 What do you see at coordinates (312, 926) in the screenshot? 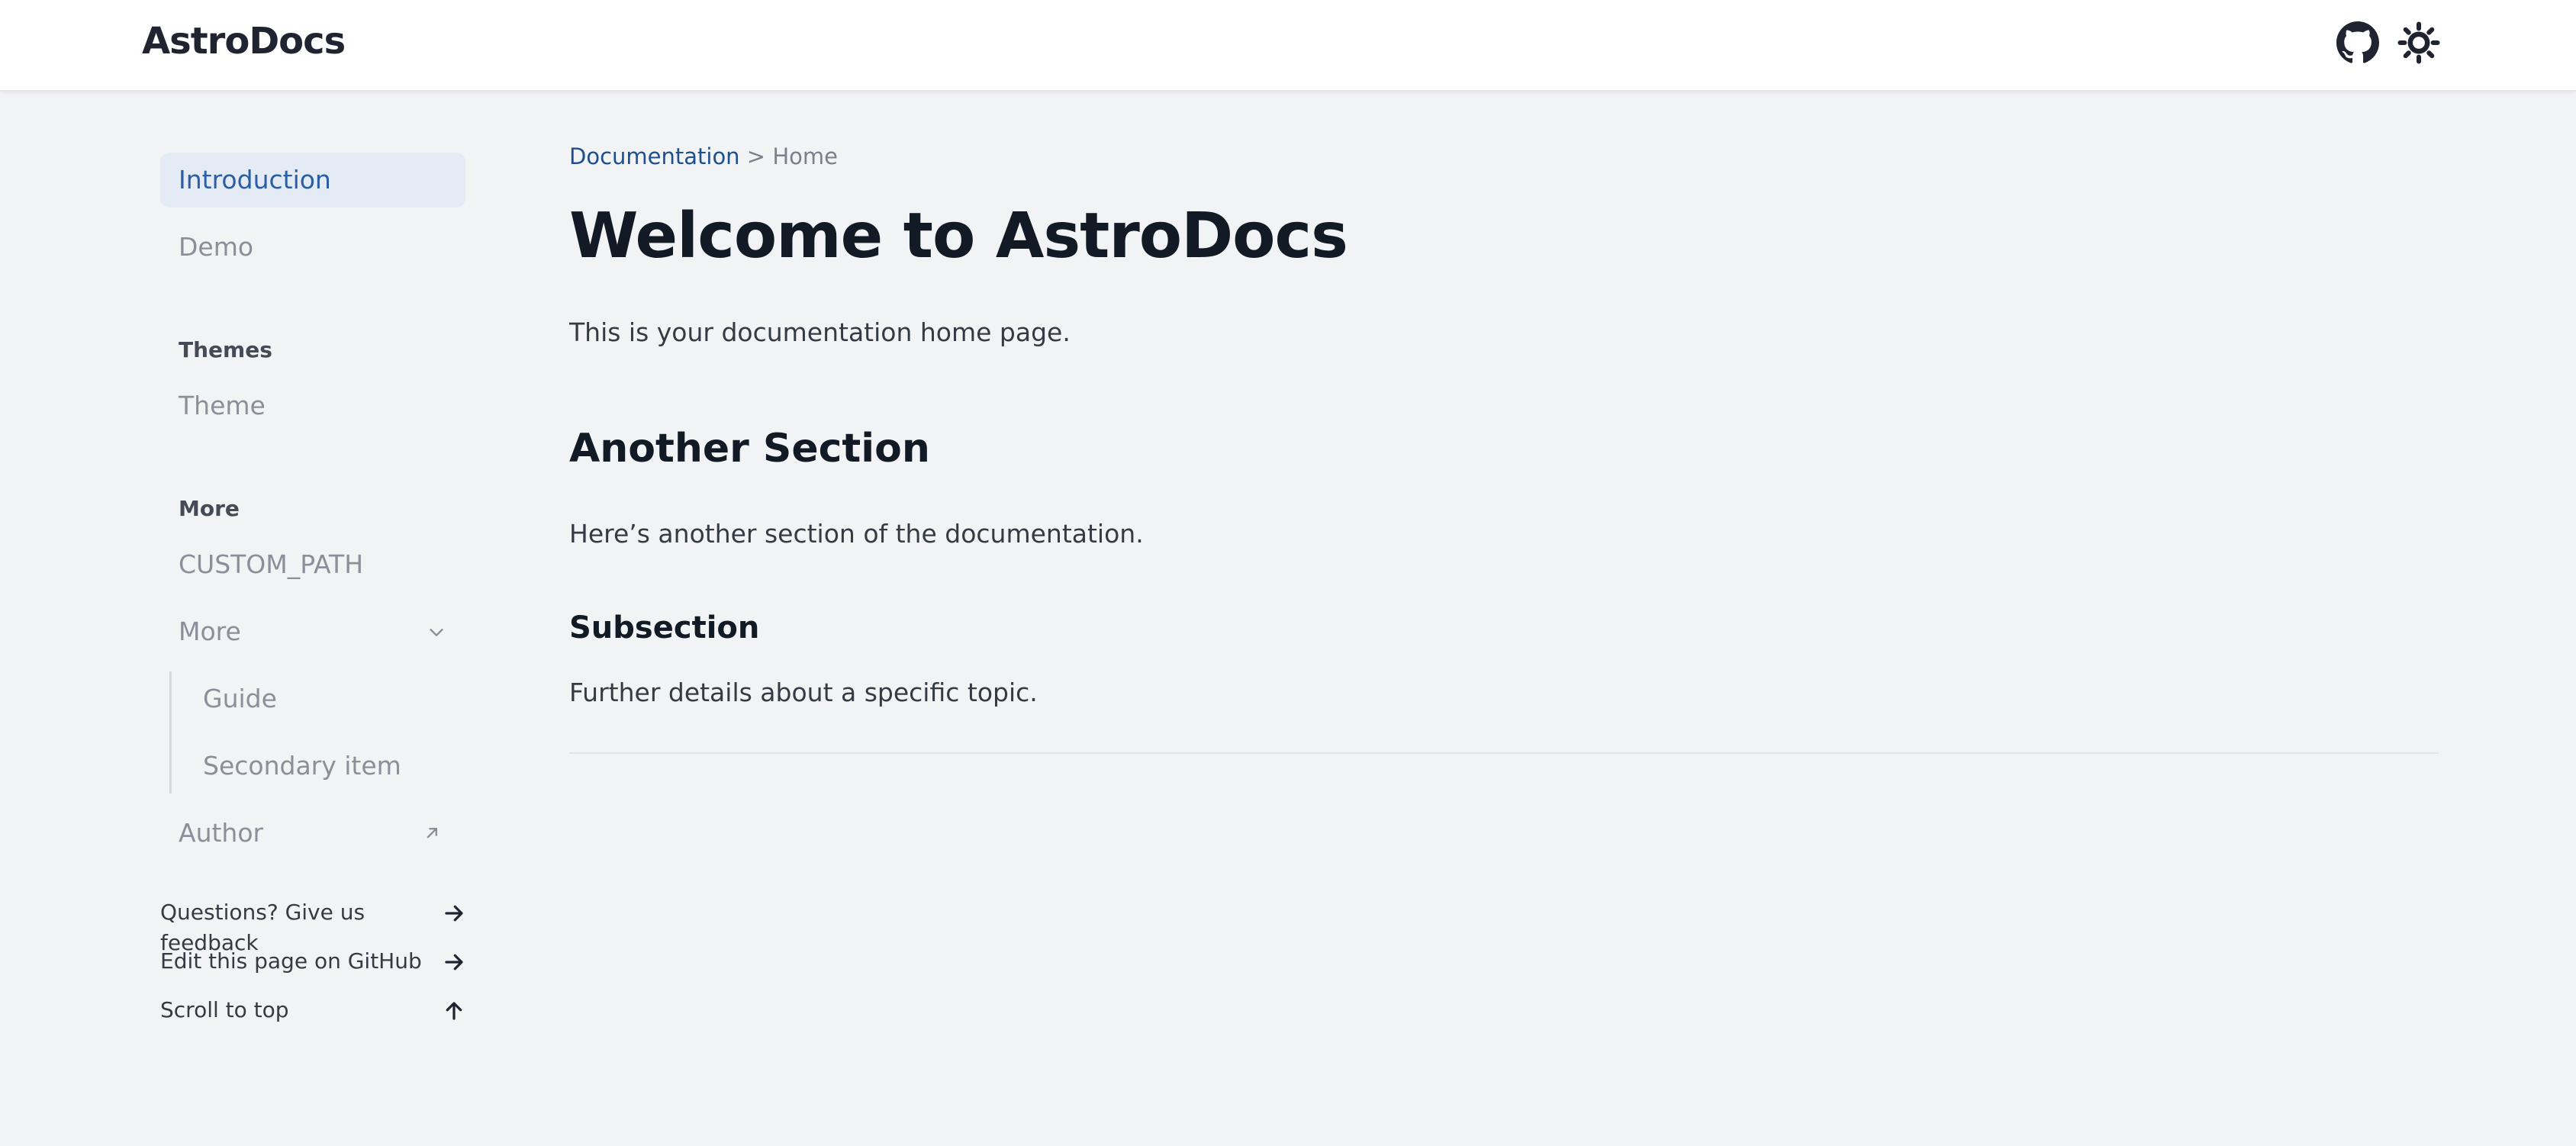
I see `feedback-link: Questions? Give us feedback` at bounding box center [312, 926].